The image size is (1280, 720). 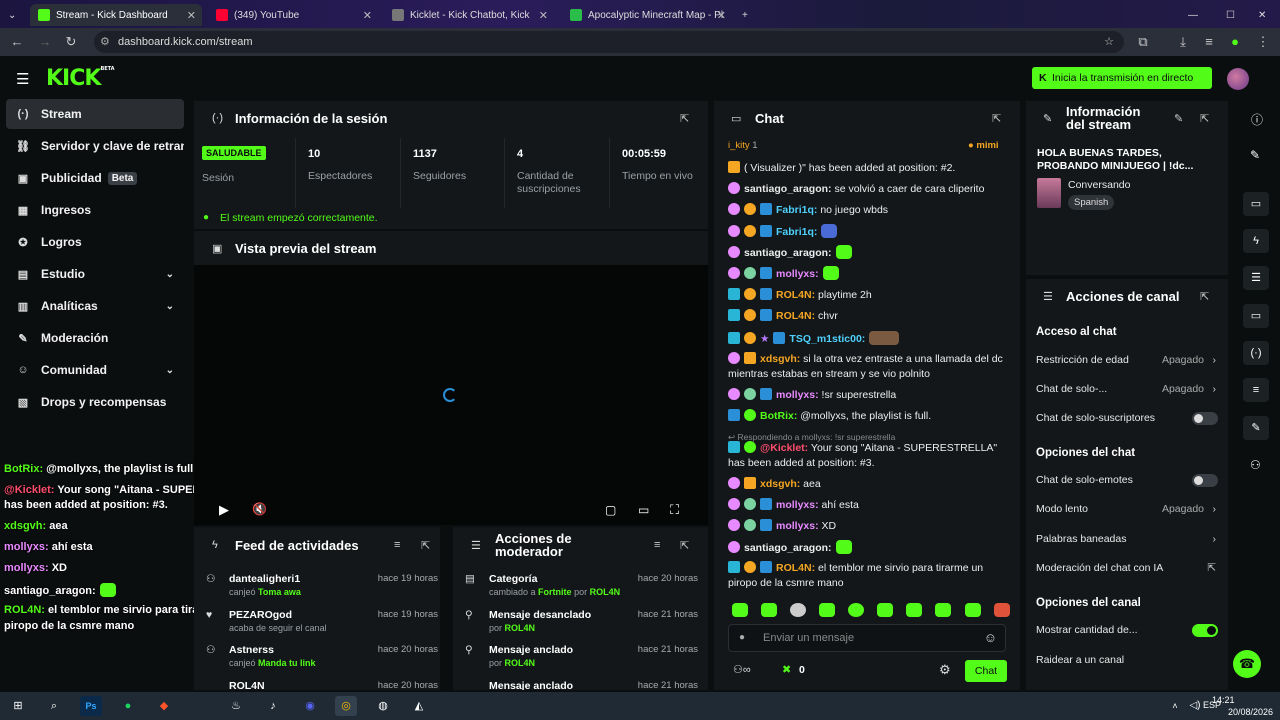 What do you see at coordinates (1256, 241) in the screenshot?
I see `lightning-icon: ϟ` at bounding box center [1256, 241].